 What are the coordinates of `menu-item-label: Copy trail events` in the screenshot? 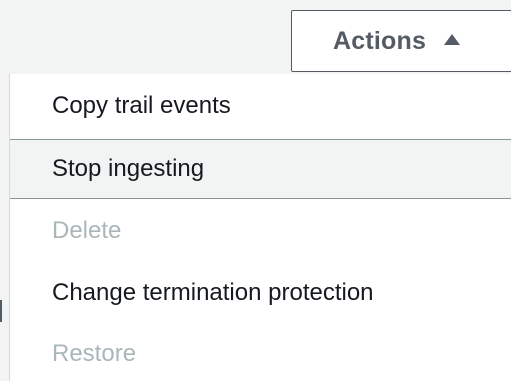 It's located at (141, 105).